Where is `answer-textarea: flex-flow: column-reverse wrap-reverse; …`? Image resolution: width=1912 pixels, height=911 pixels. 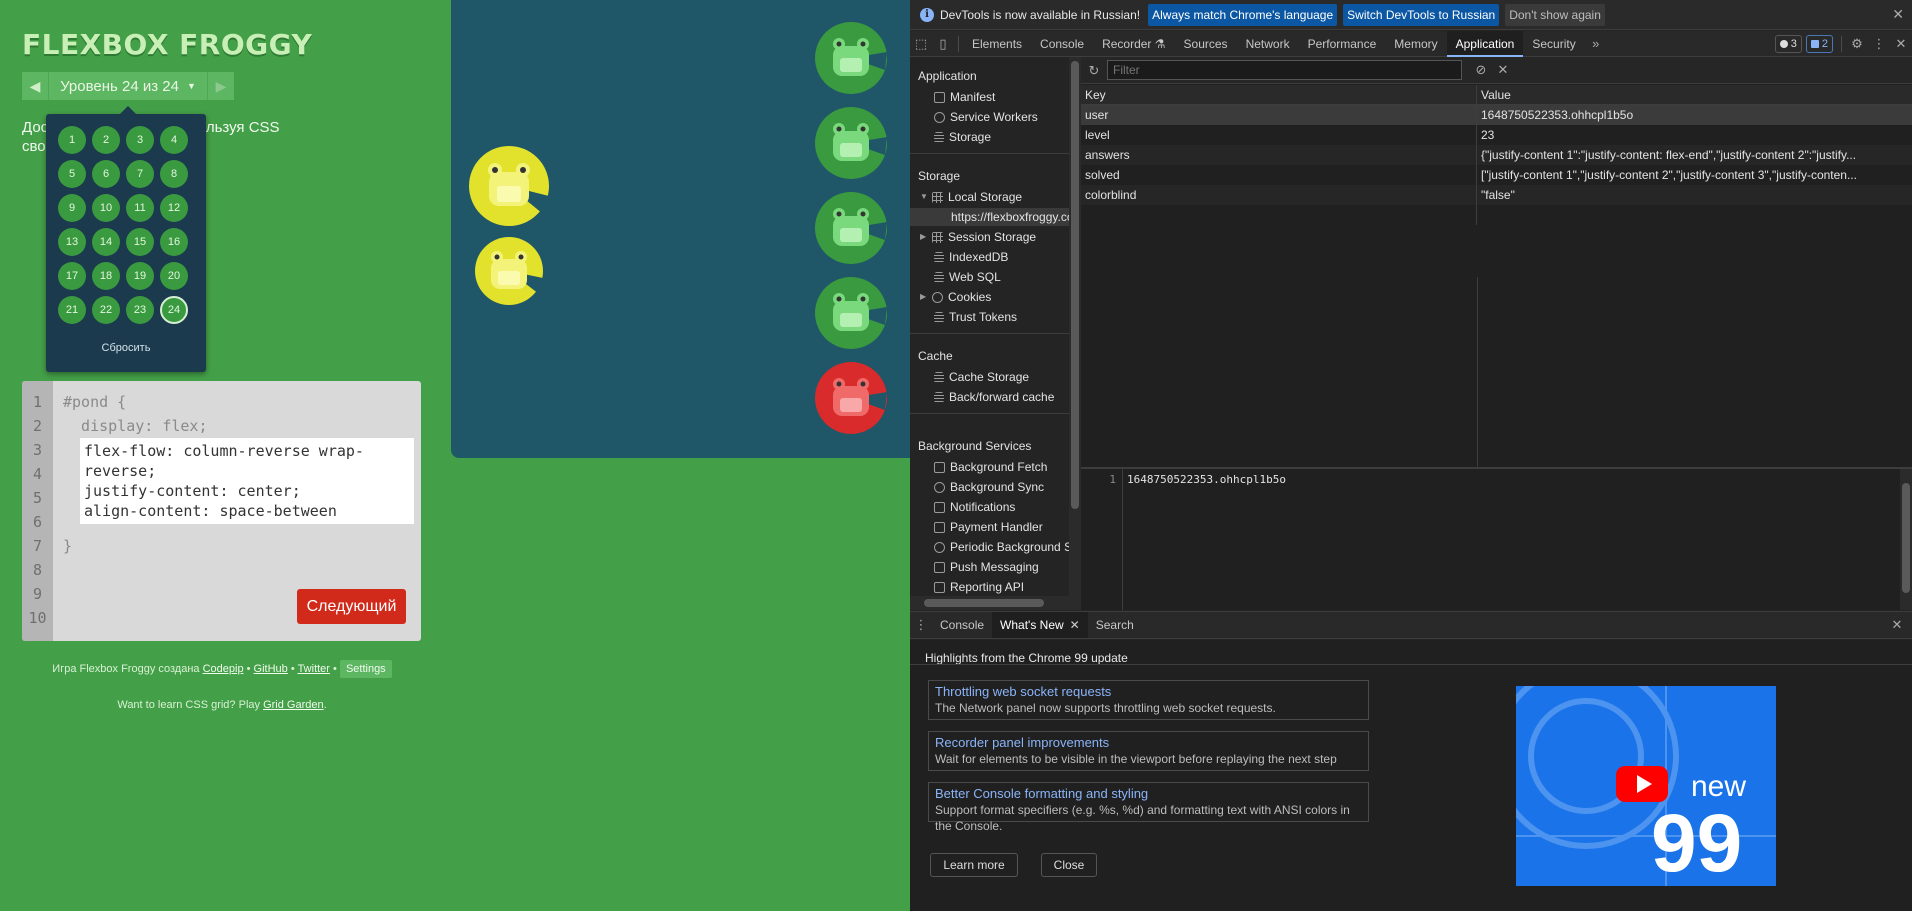 answer-textarea: flex-flow: column-reverse wrap-reverse; … is located at coordinates (247, 481).